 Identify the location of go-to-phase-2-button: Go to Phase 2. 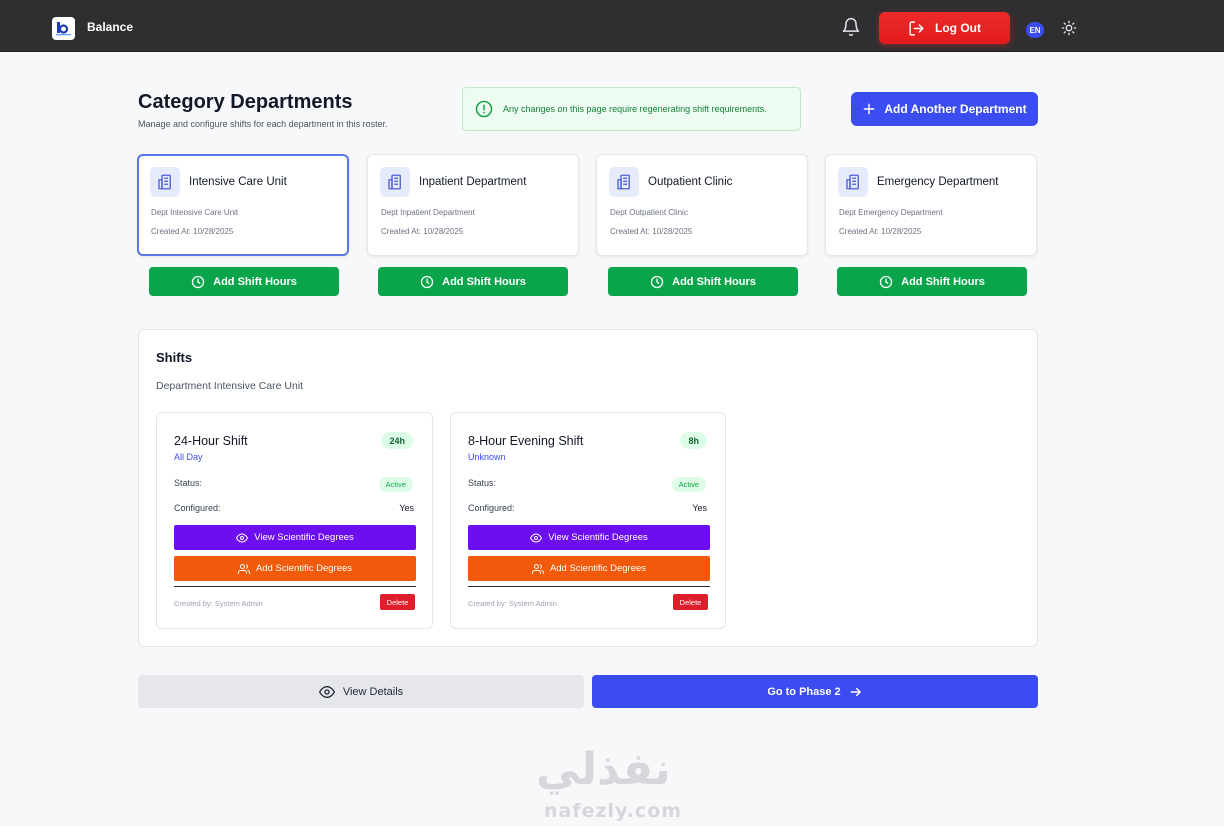
(815, 691).